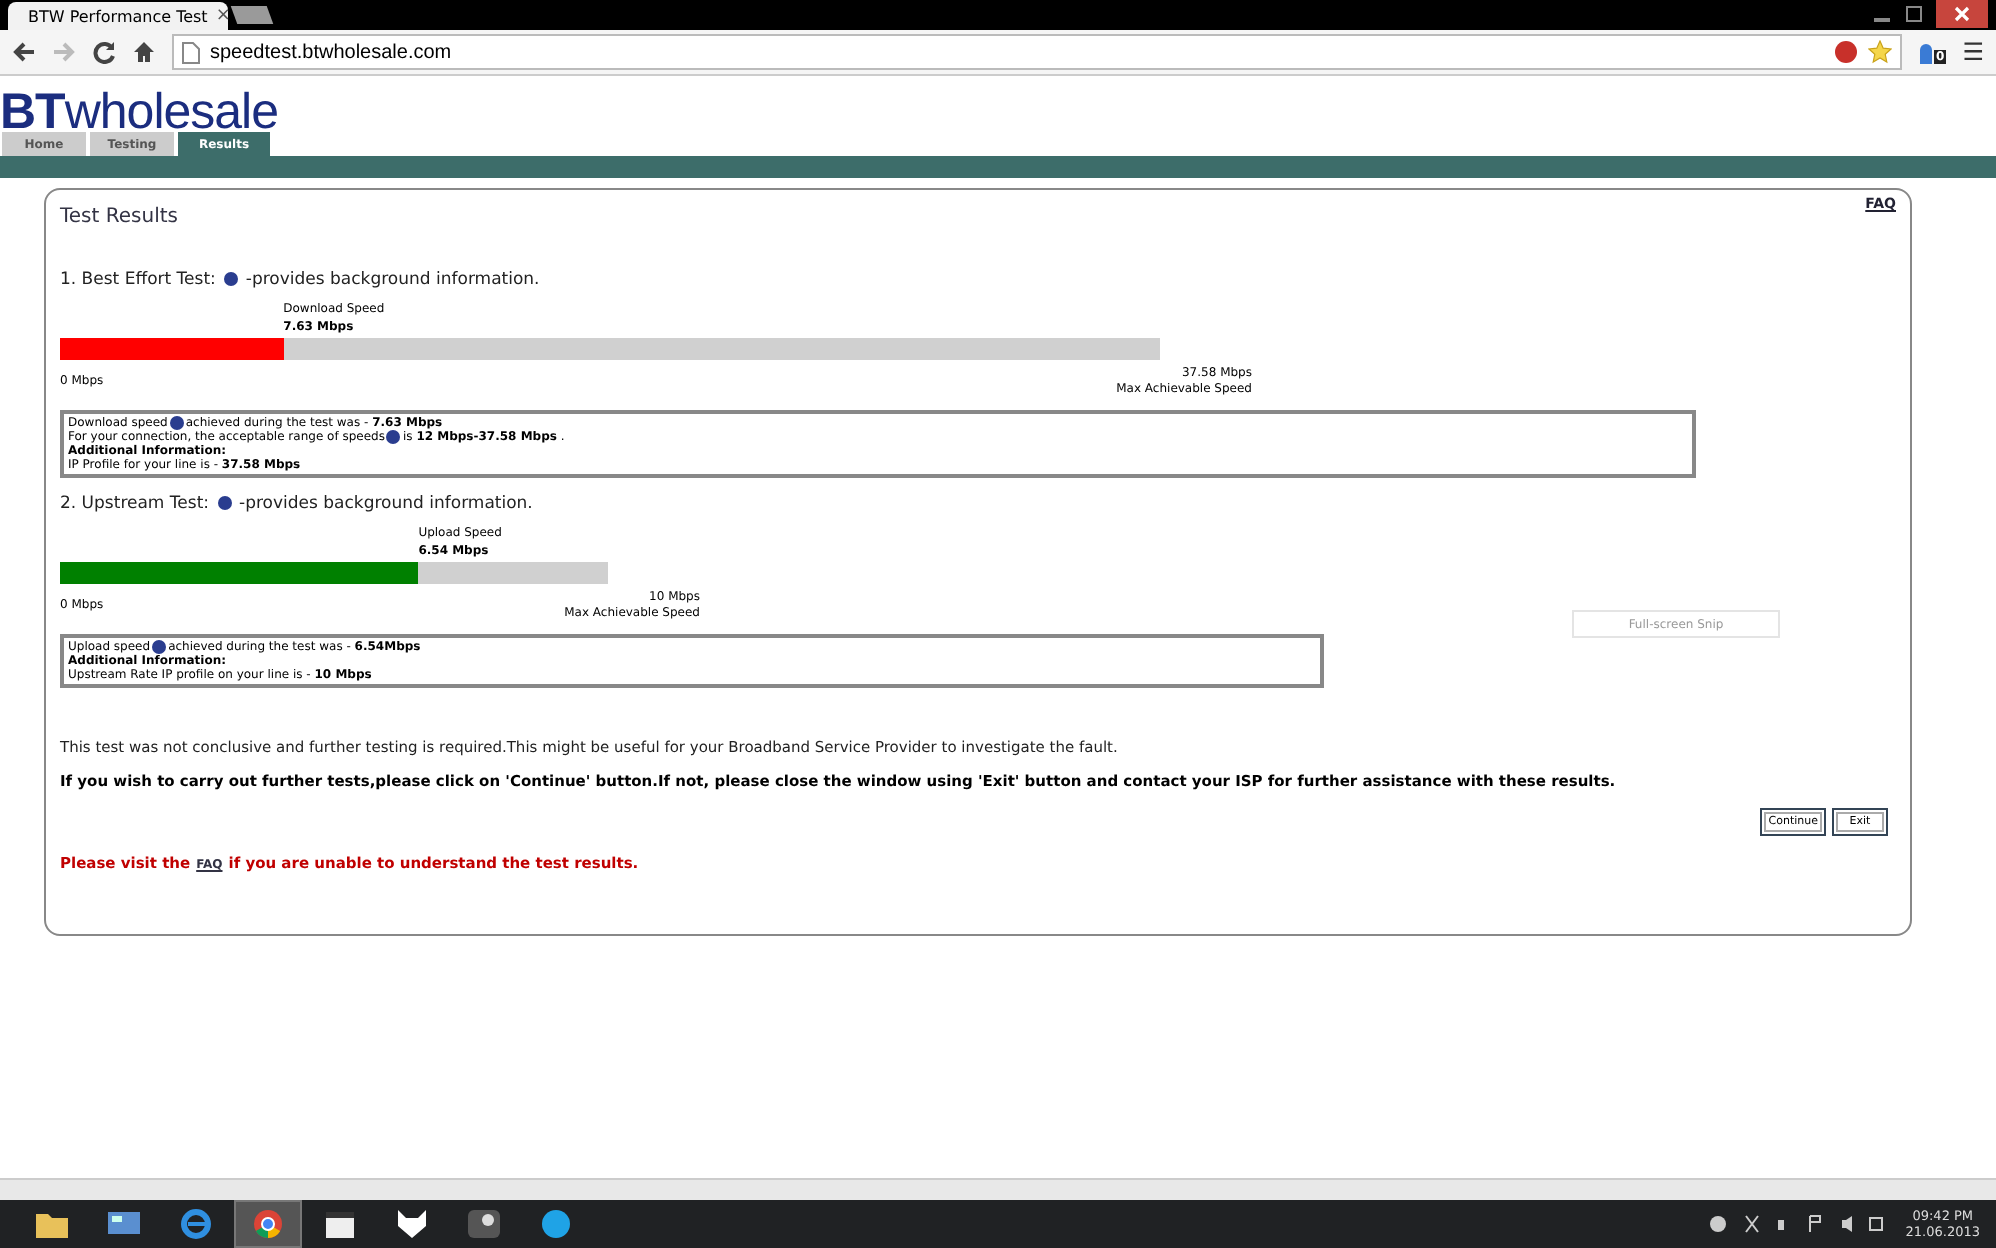  What do you see at coordinates (135, 503) in the screenshot?
I see `test-heading: 2. Upstream Test:` at bounding box center [135, 503].